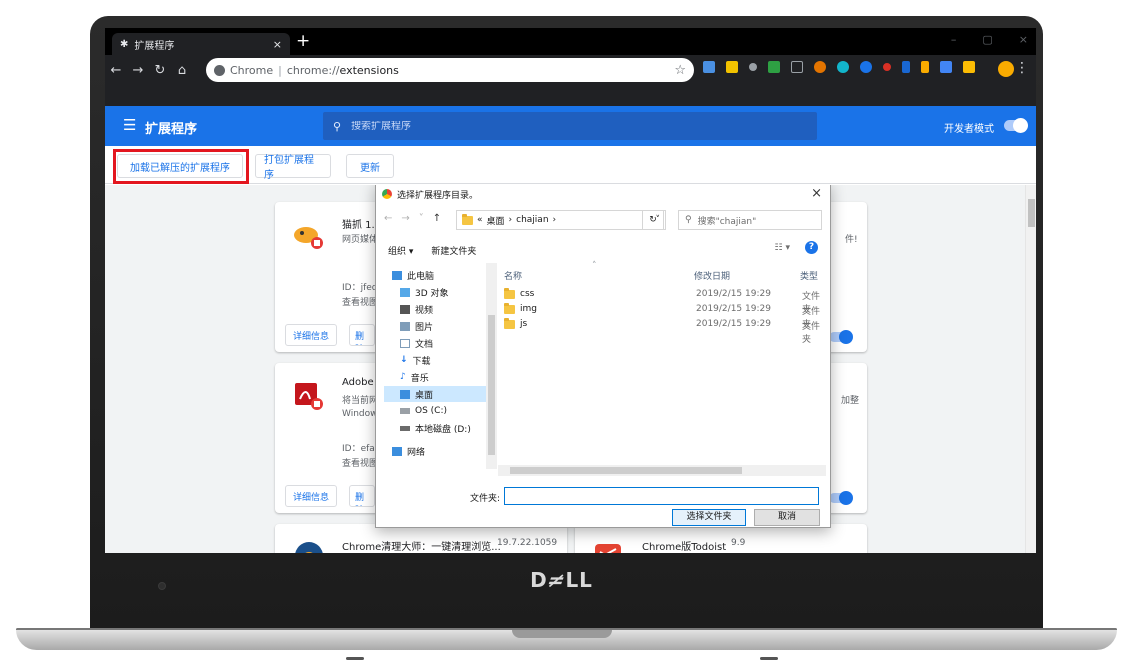 The image size is (1123, 666). Describe the element at coordinates (180, 166) in the screenshot. I see `load-unpacked-button: 加载已解压的扩展程序` at that location.